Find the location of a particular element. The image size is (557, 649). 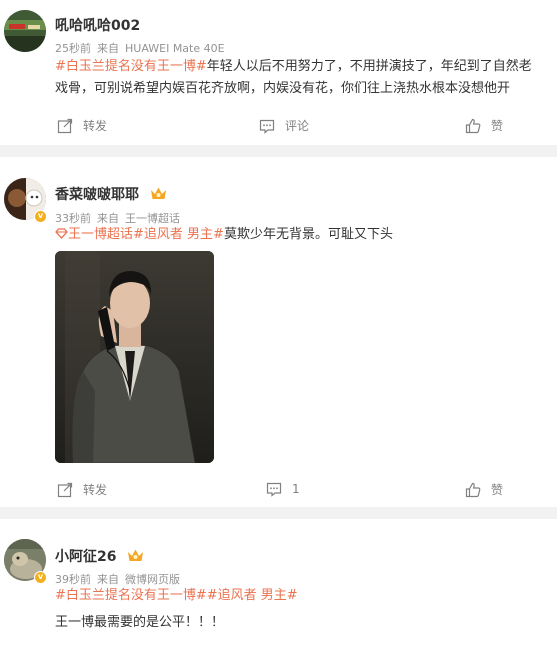

post-body: 王一博最需要的是公平！！！ is located at coordinates (140, 622).